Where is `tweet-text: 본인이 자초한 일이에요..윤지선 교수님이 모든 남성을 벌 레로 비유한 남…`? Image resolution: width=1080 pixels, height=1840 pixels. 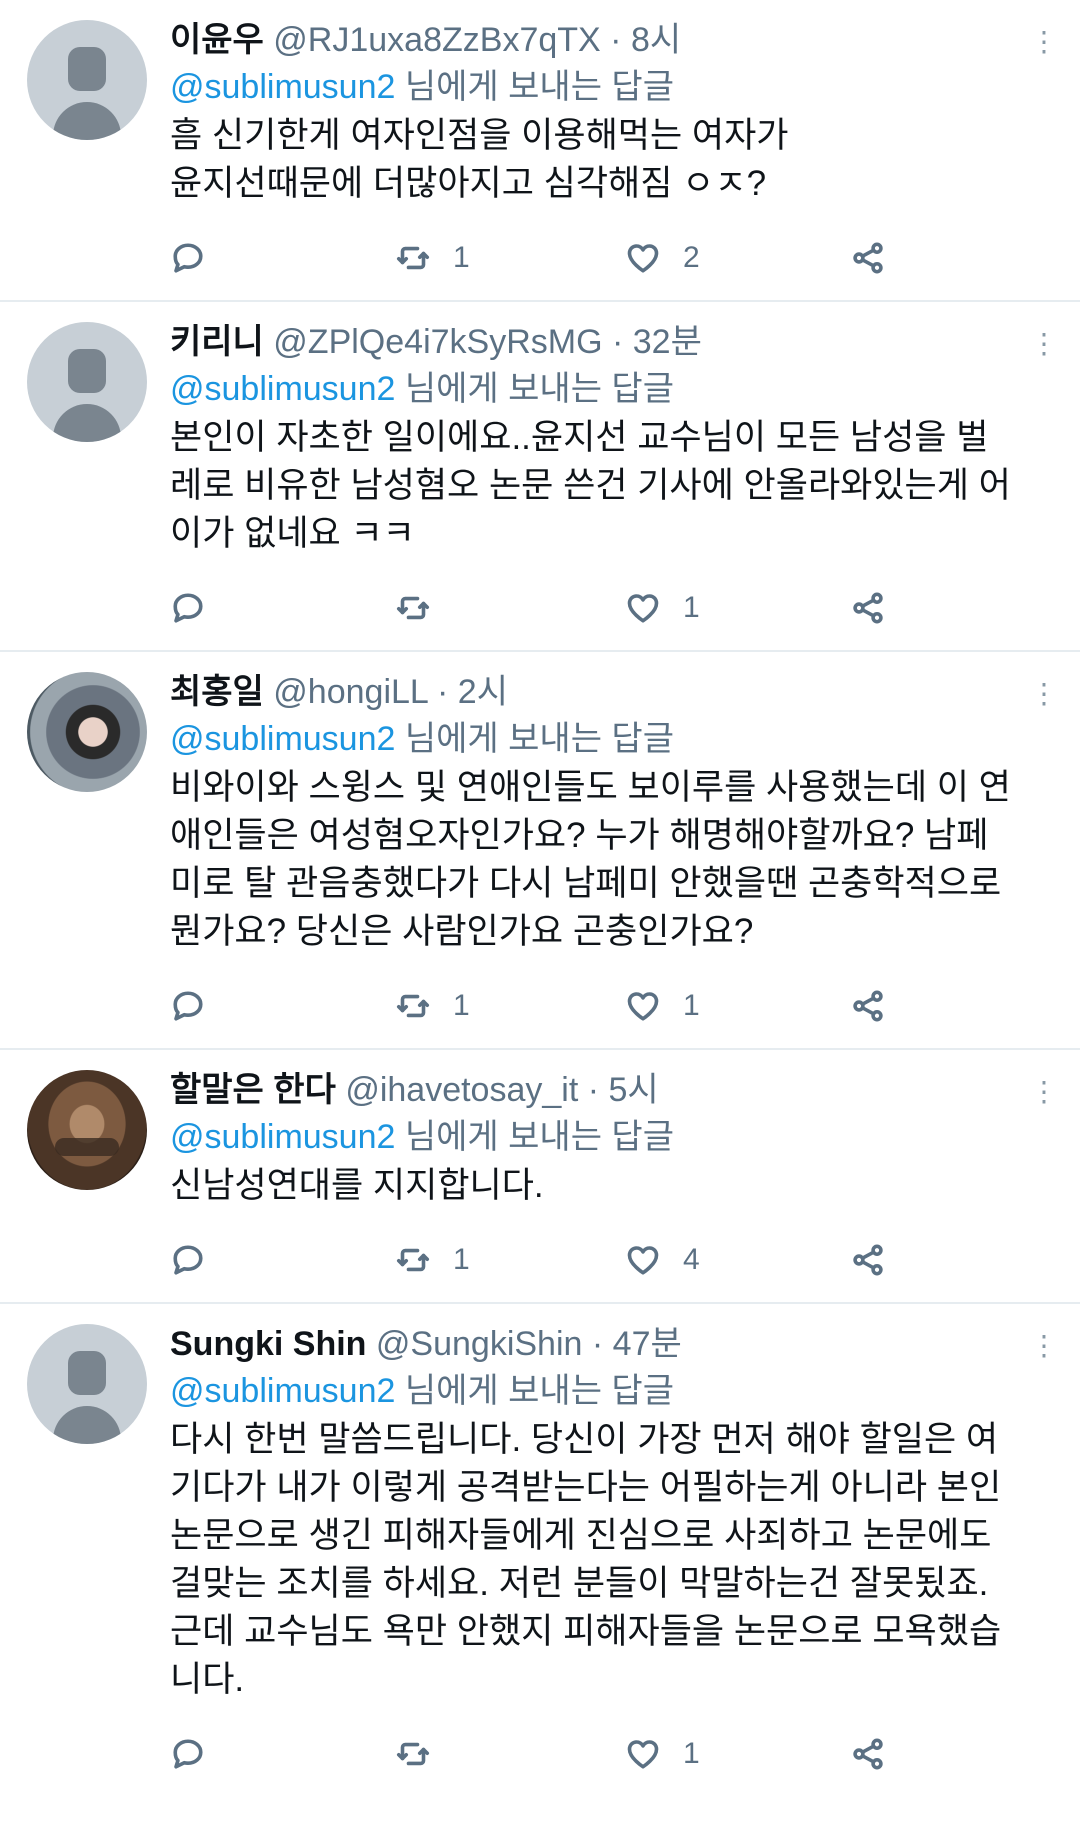 tweet-text: 본인이 자초한 일이에요..윤지선 교수님이 모든 남성을 벌 레로 비유한 남… is located at coordinates (590, 485).